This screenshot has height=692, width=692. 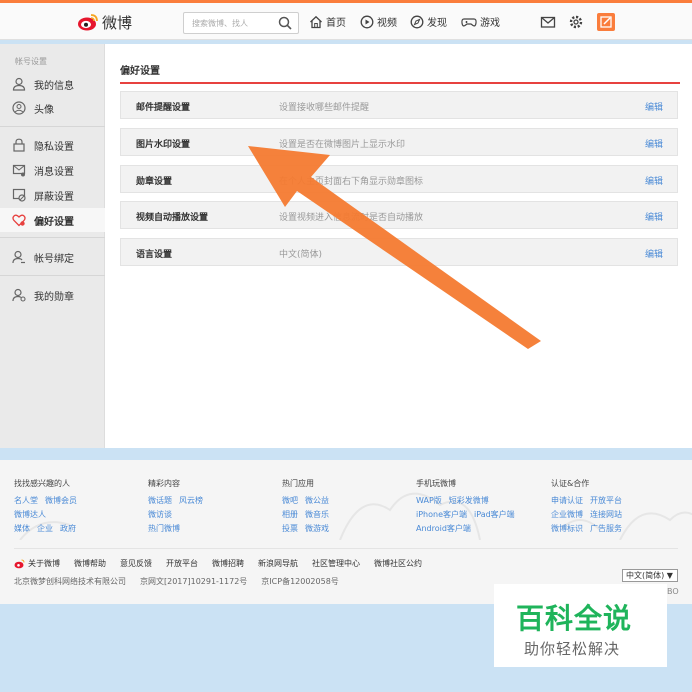 I want to click on footer-bottom-link: 新浪网导航, so click(x=278, y=563).